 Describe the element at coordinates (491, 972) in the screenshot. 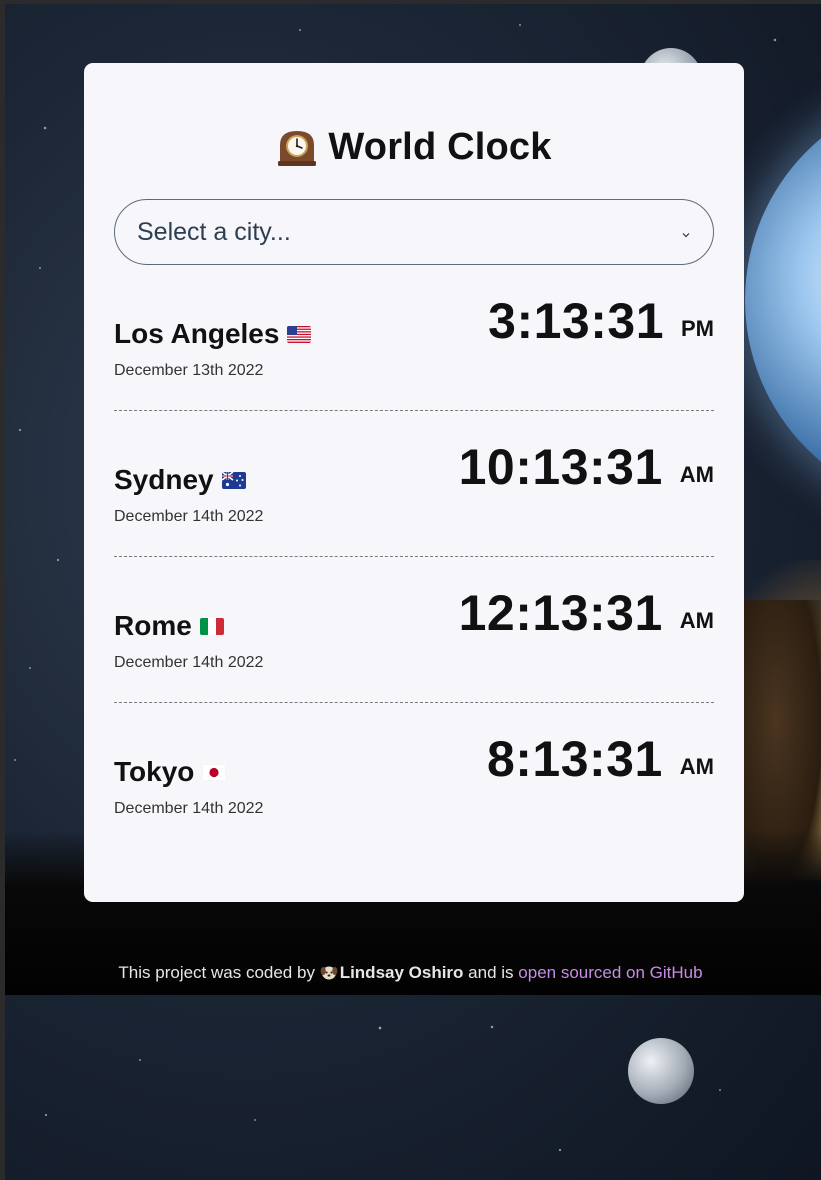

I see `footer-middle: and is` at that location.